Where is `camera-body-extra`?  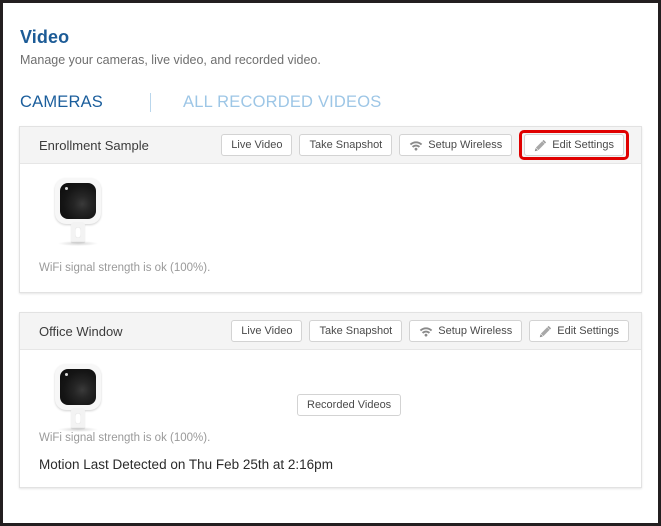
camera-body-extra is located at coordinates (388, 186).